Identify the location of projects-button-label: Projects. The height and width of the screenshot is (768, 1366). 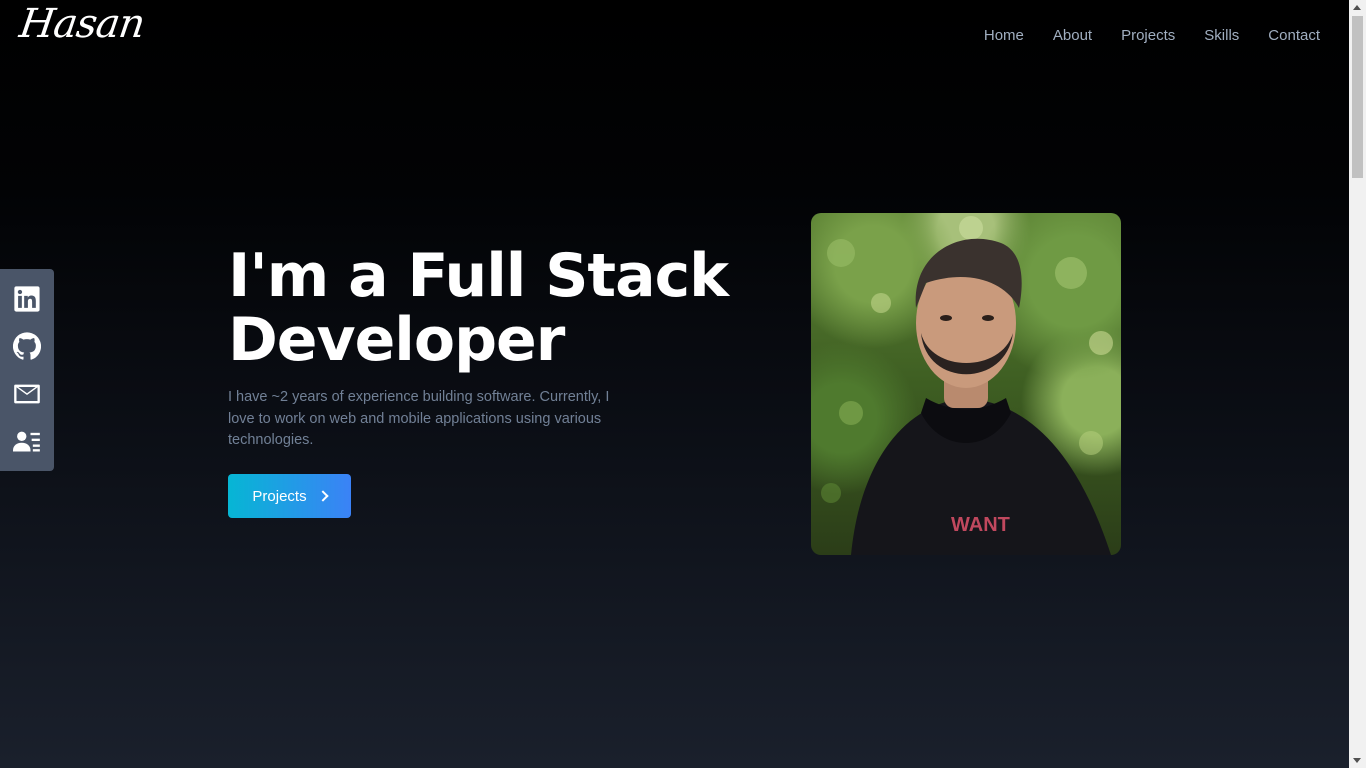
(279, 496).